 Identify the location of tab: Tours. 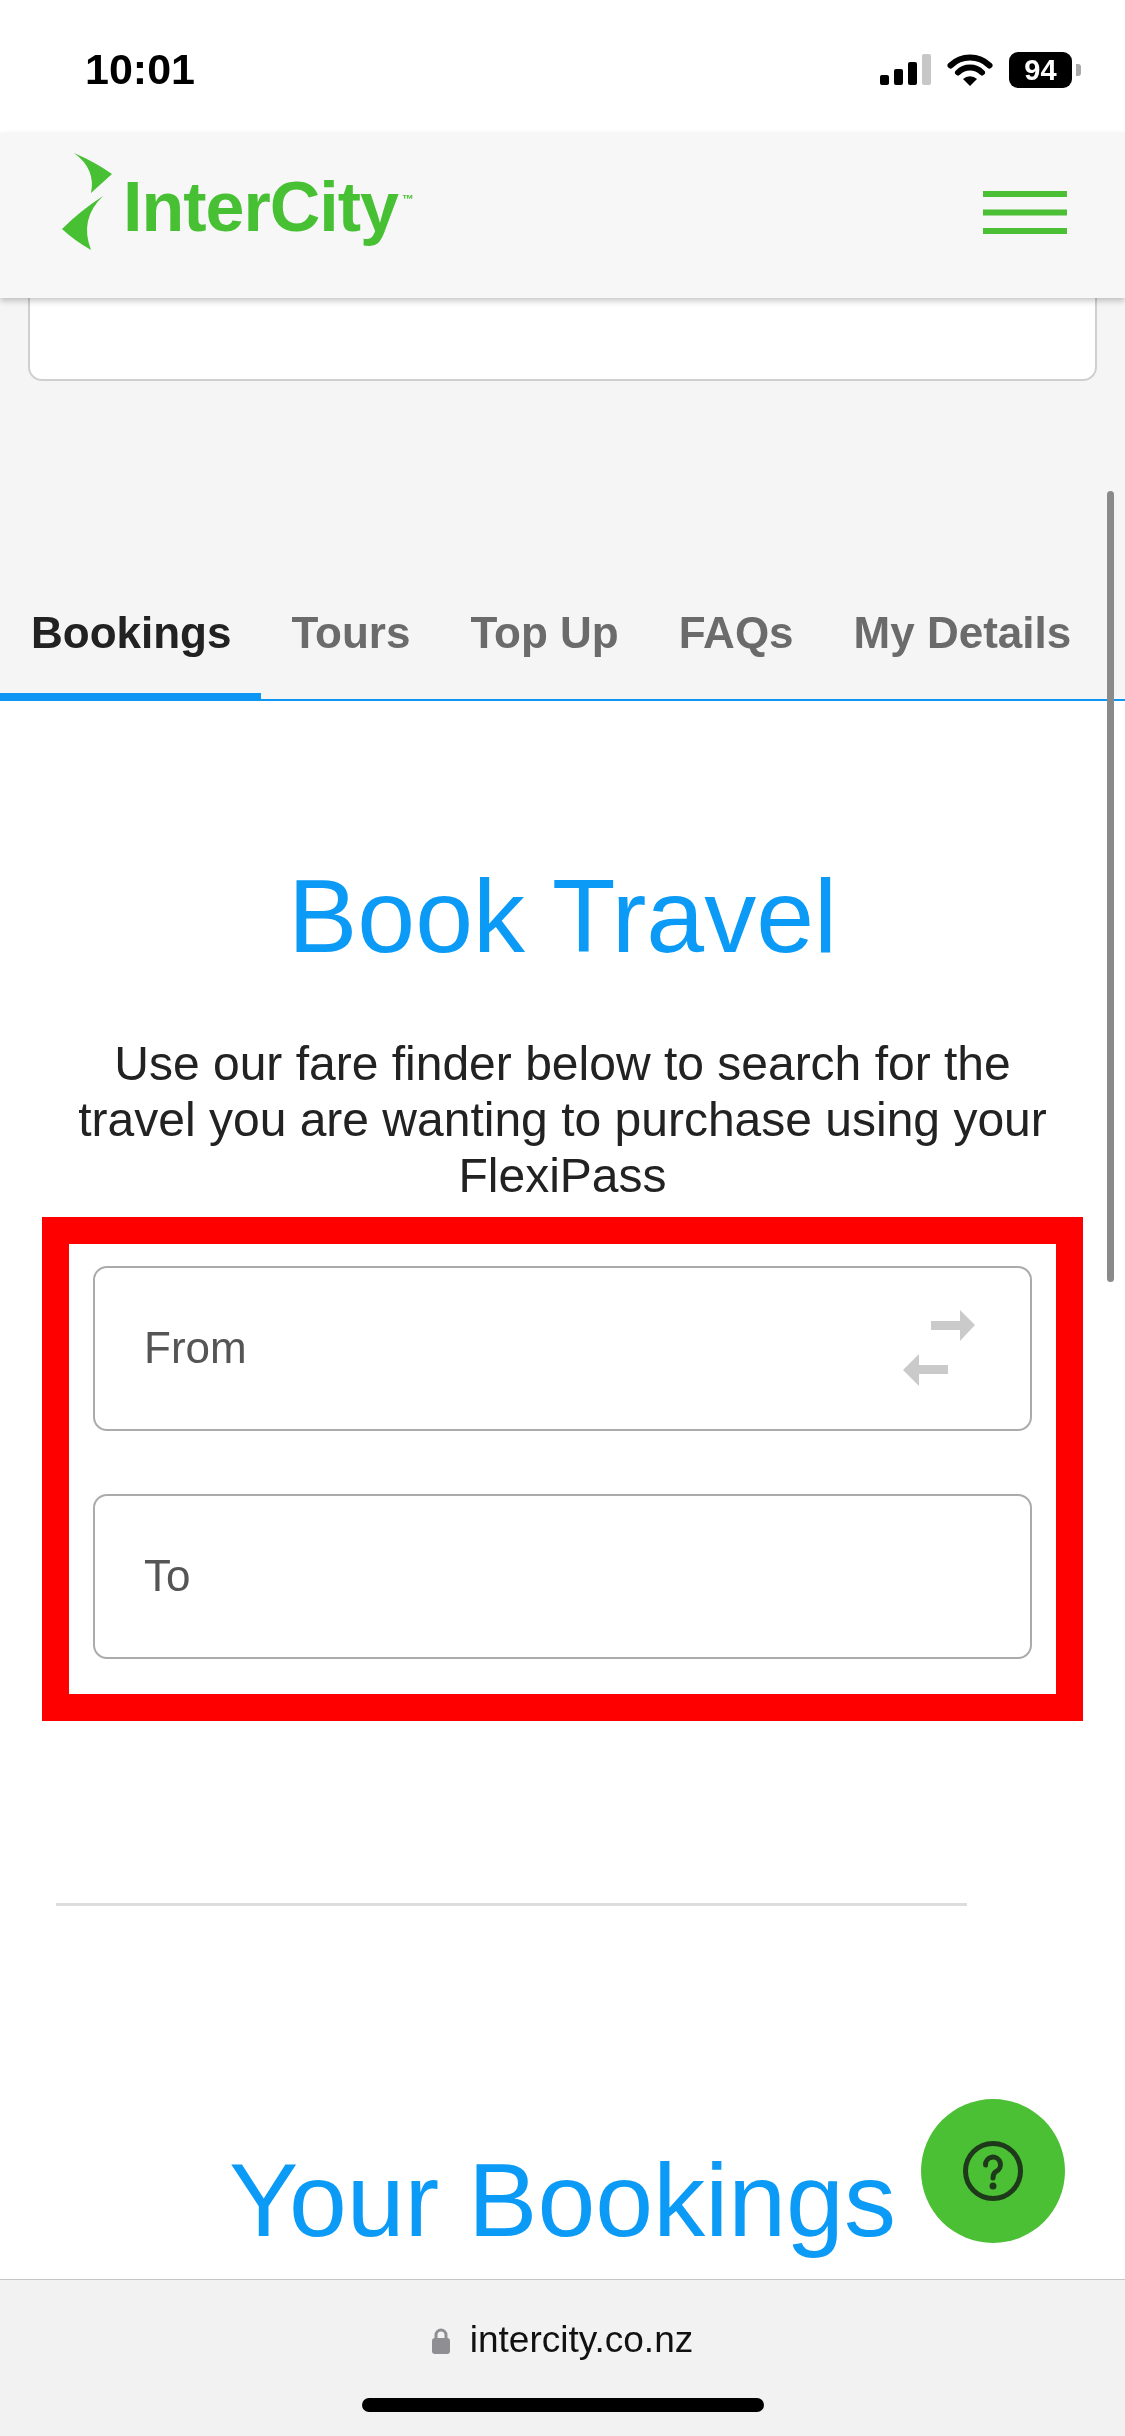
(351, 654).